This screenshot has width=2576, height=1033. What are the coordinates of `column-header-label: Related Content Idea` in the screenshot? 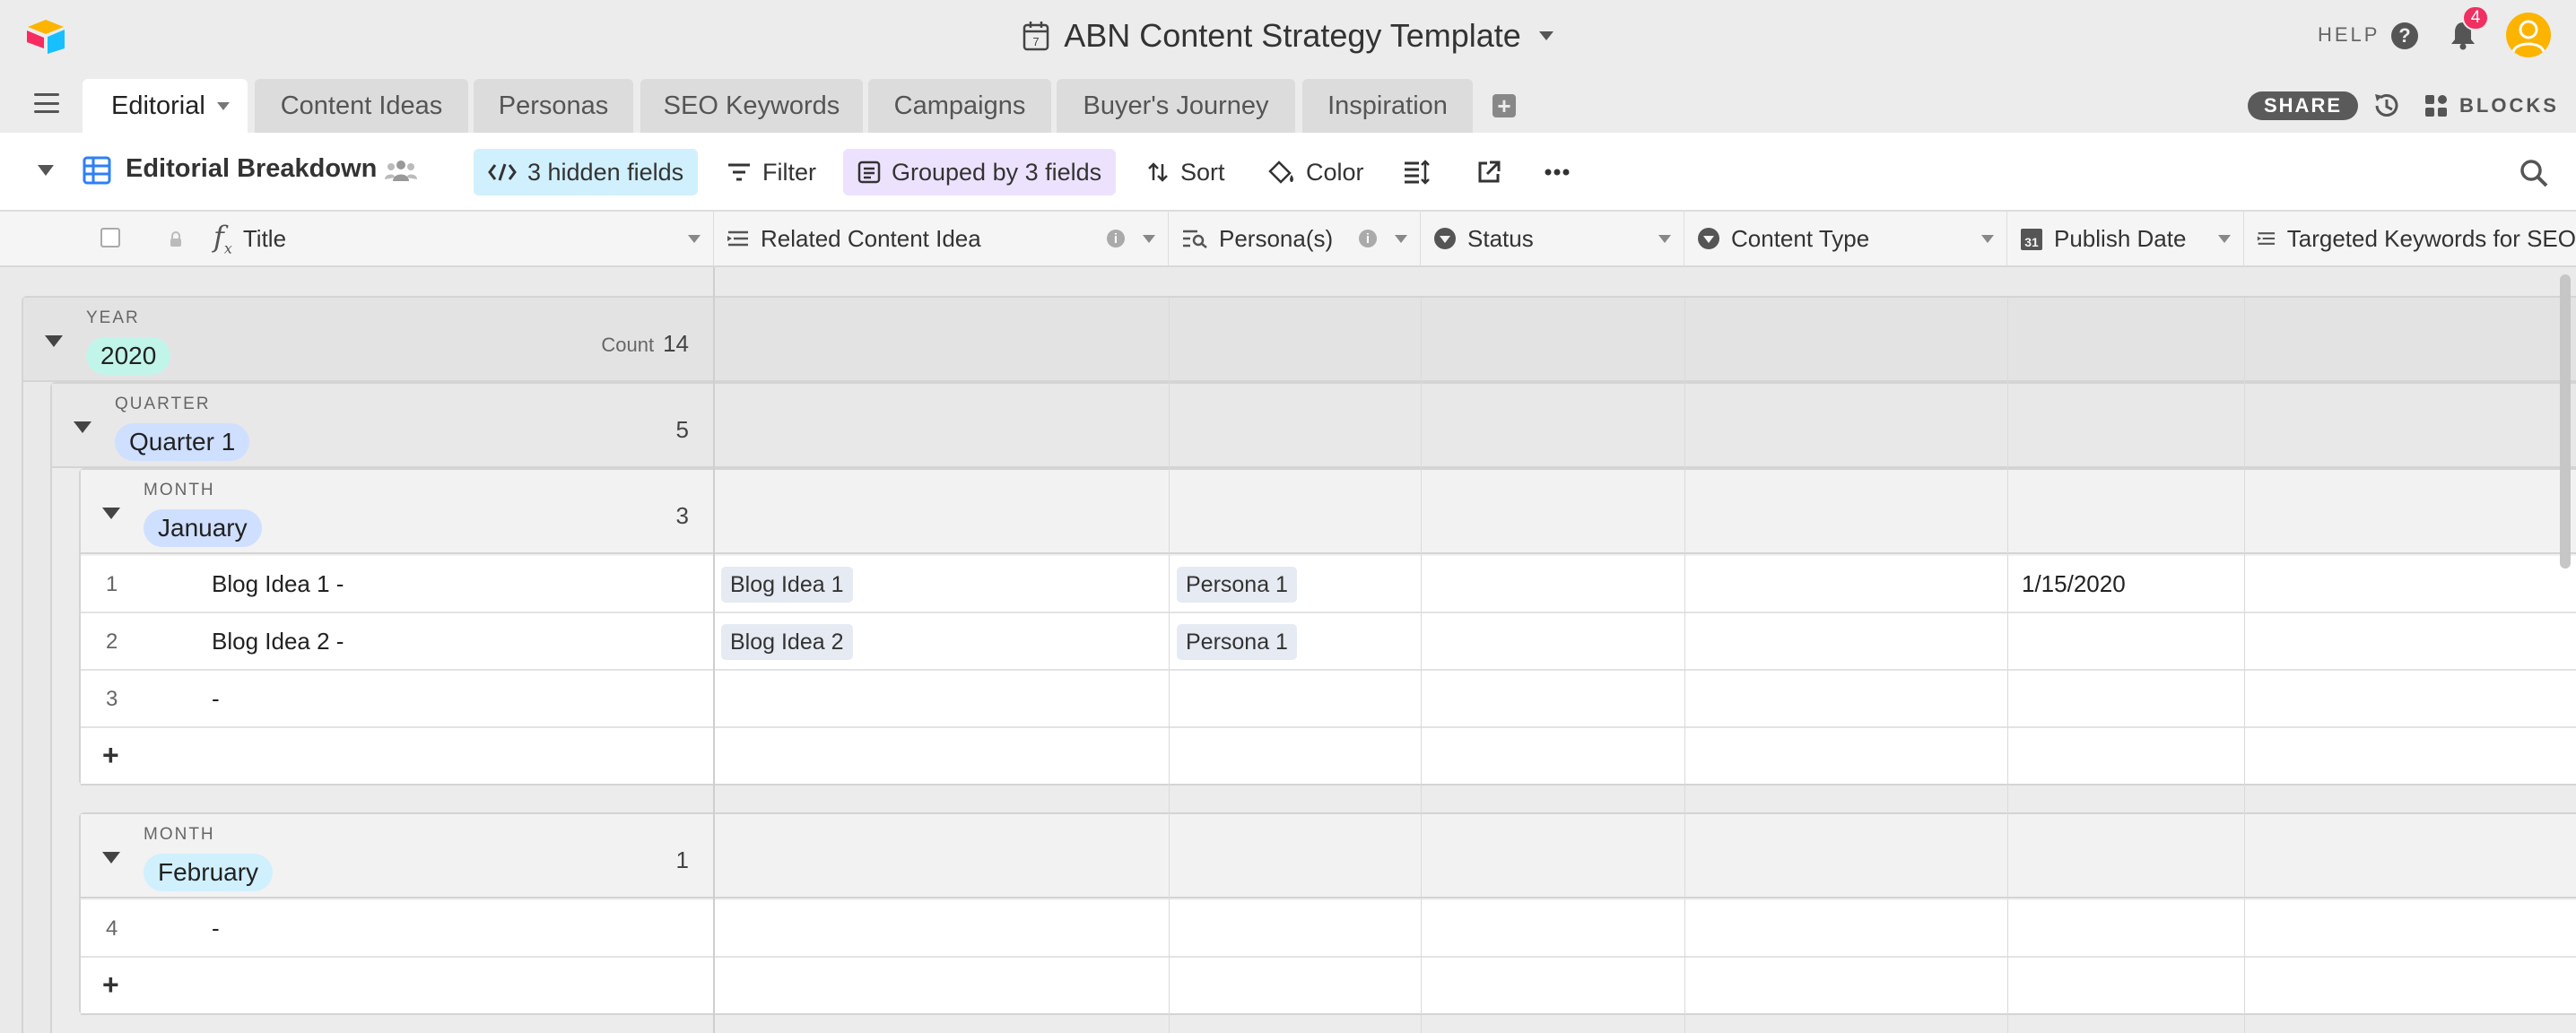 It's located at (871, 238).